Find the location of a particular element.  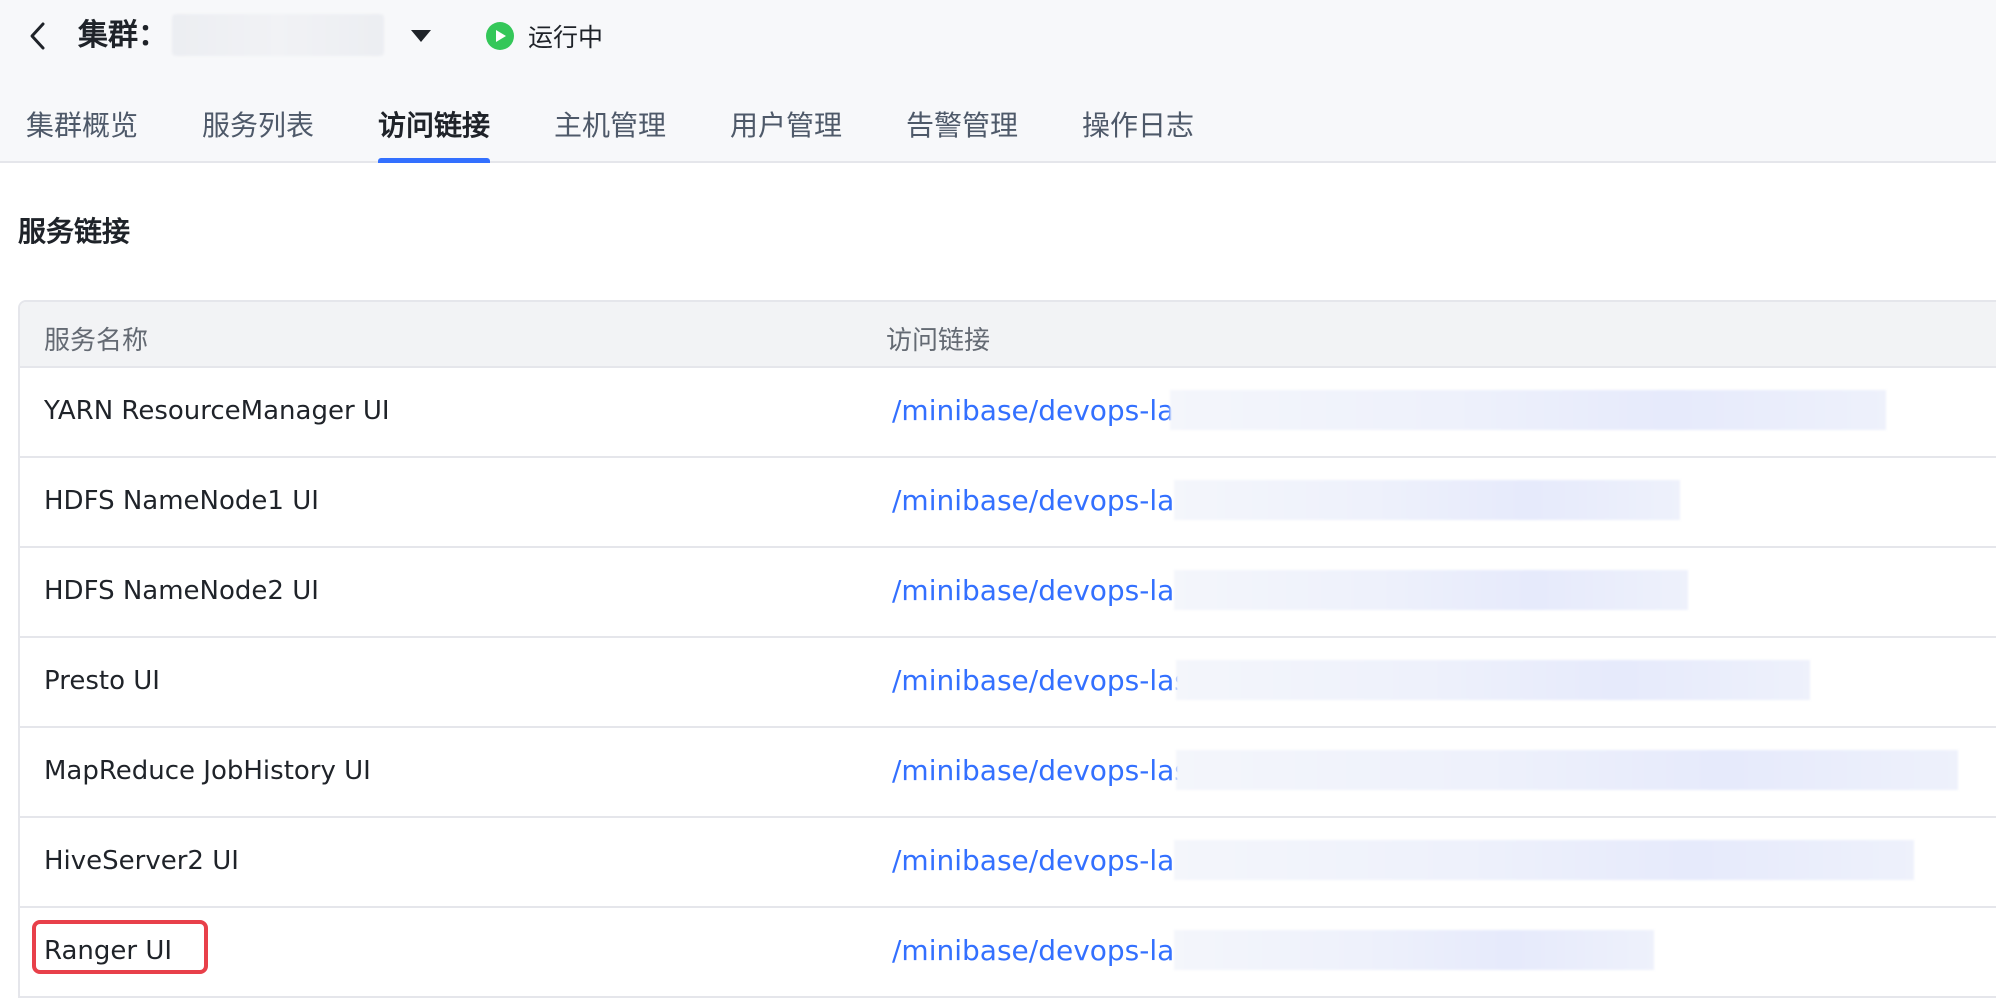

service-name: Ranger UI is located at coordinates (108, 951).